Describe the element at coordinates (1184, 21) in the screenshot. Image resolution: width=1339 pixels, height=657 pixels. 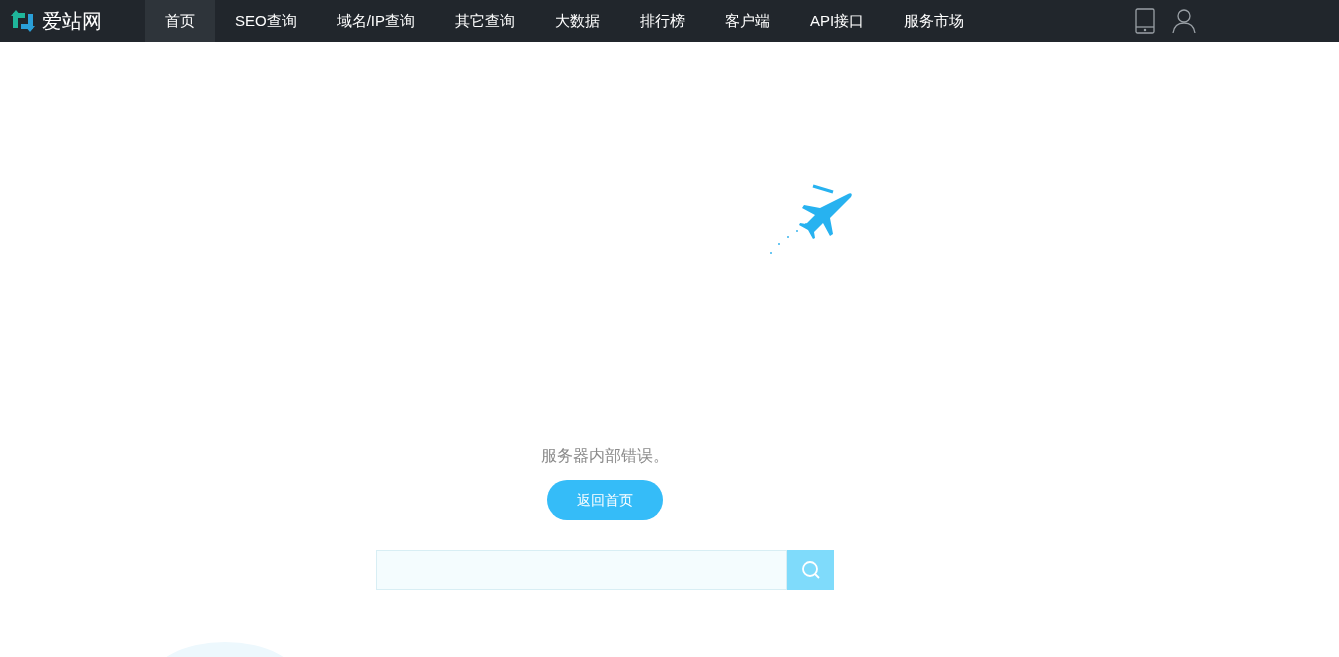
I see `user-icon` at that location.